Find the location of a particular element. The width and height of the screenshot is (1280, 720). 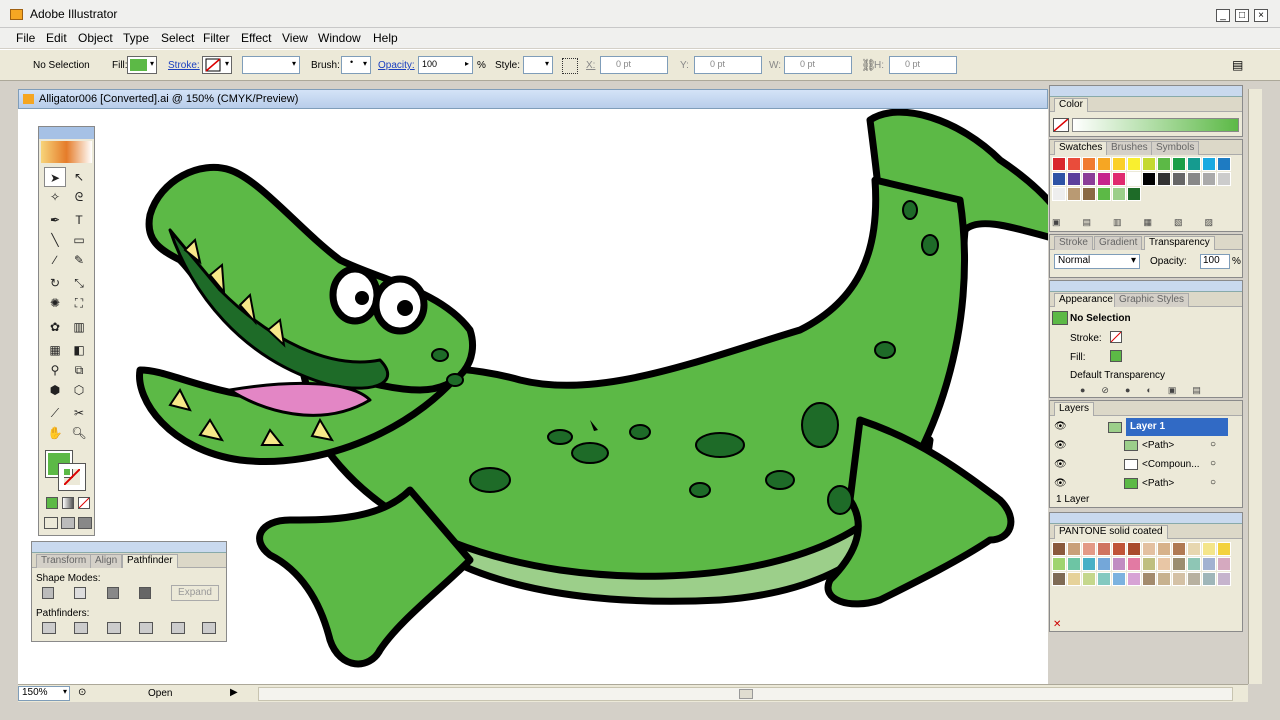

menu-window: Window is located at coordinates (339, 38).